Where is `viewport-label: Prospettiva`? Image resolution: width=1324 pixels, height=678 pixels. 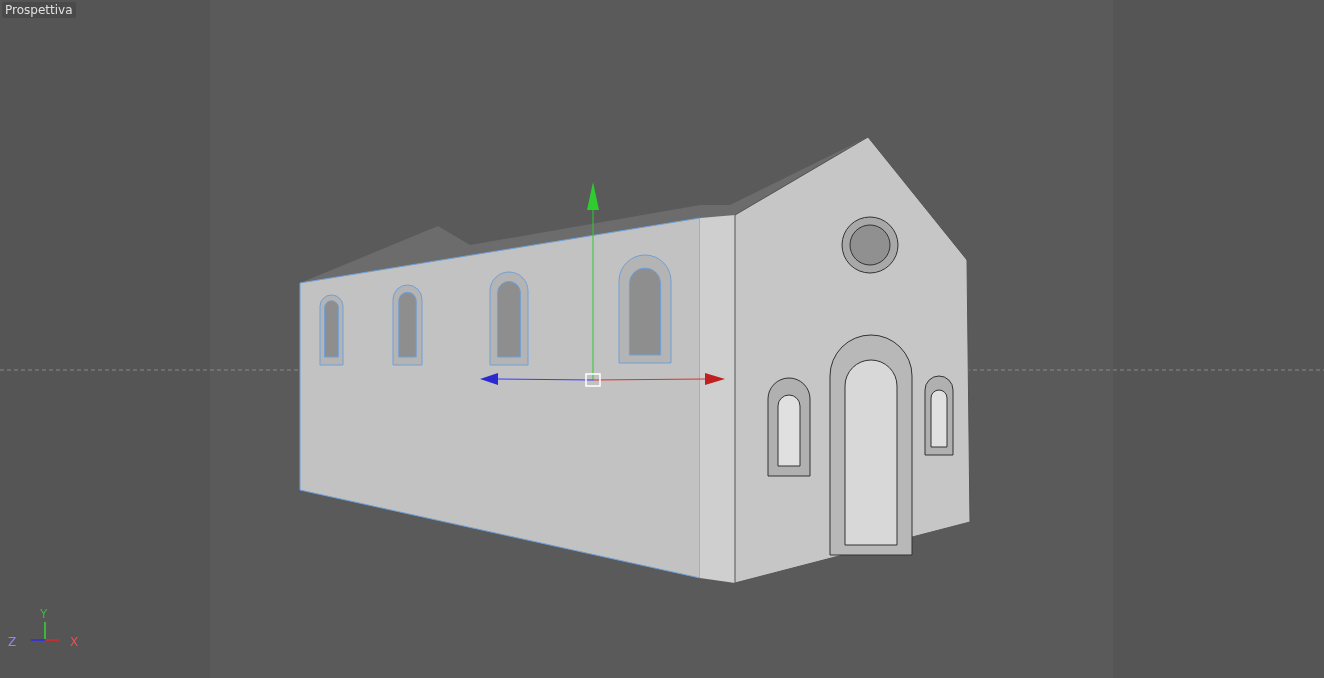
viewport-label: Prospettiva is located at coordinates (39, 10).